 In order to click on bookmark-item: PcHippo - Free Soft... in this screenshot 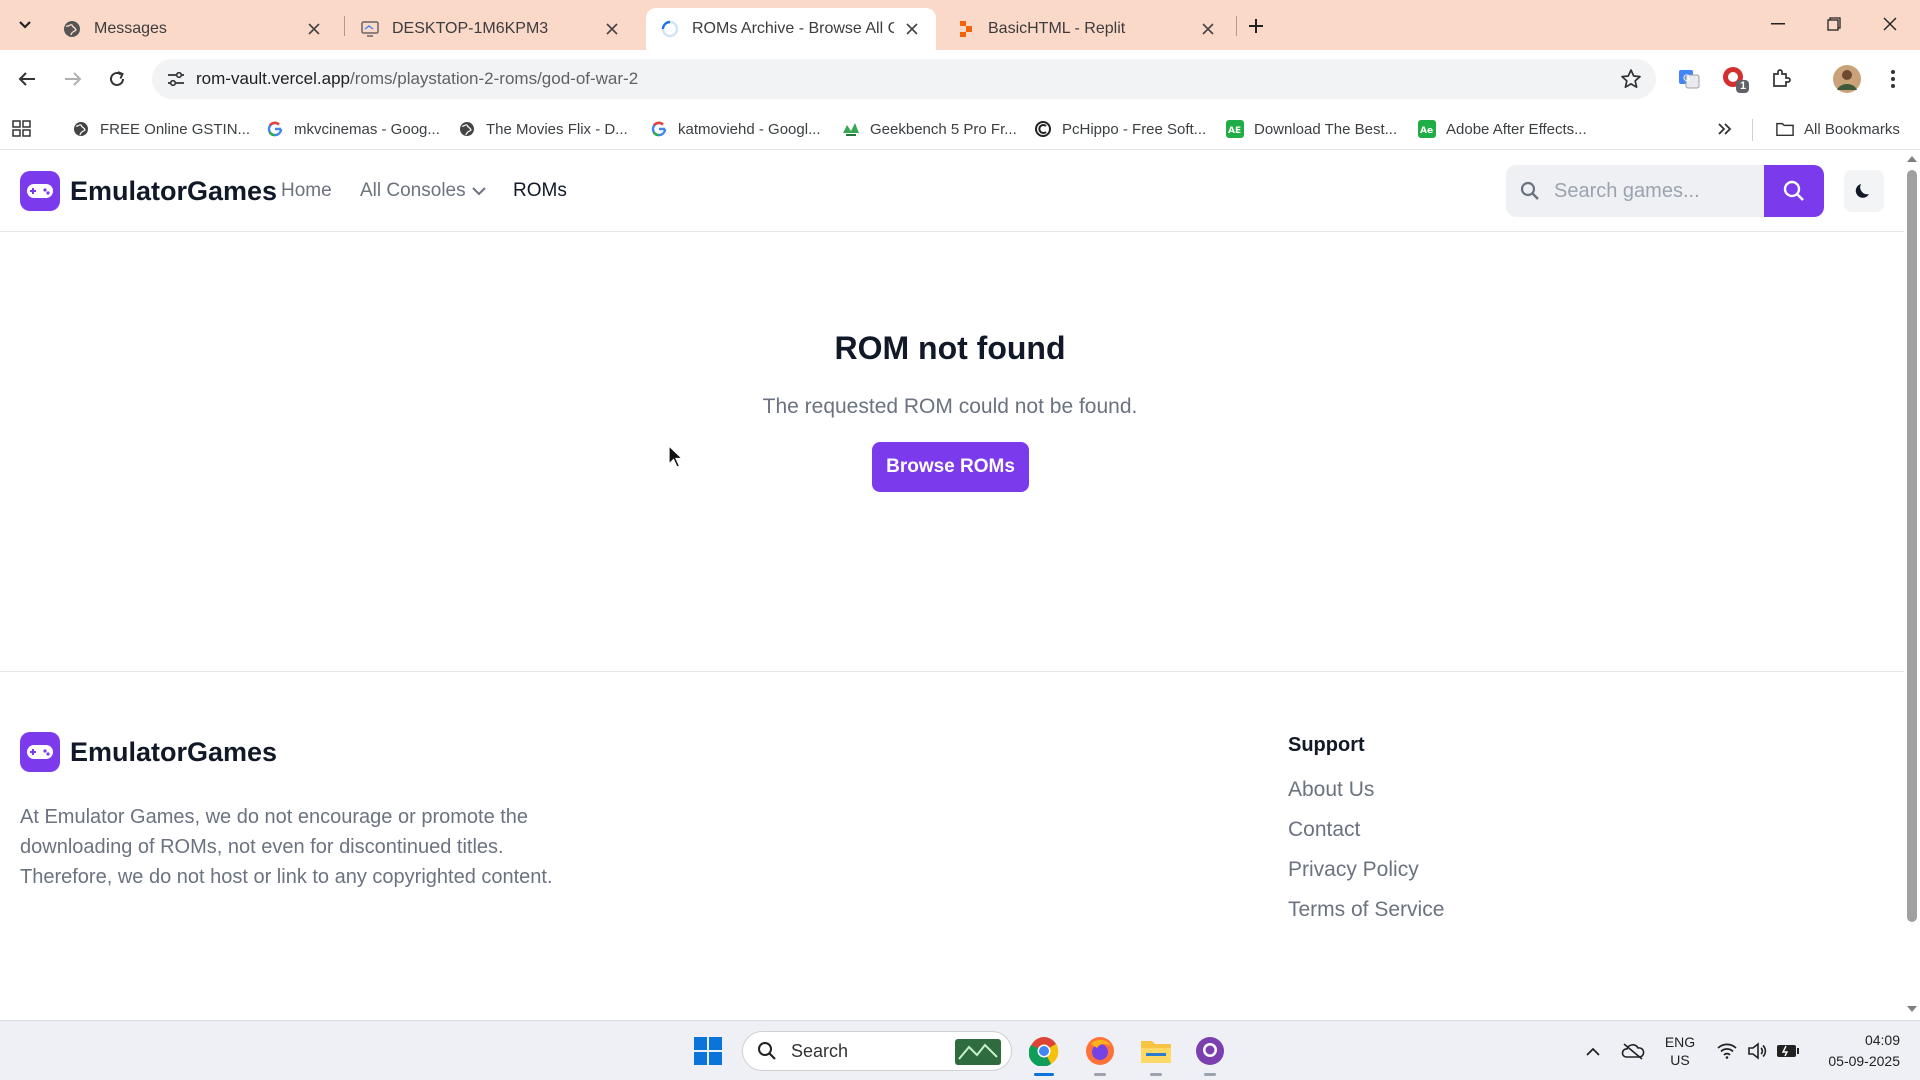, I will do `click(1120, 129)`.